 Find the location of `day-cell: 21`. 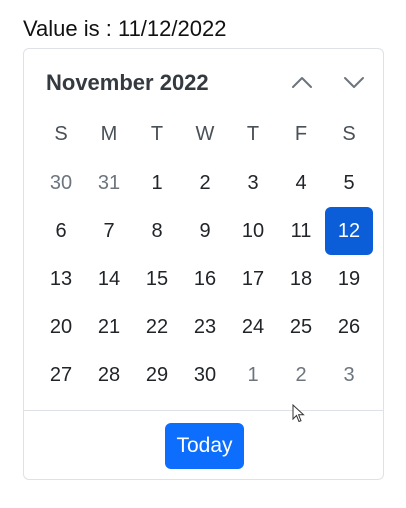

day-cell: 21 is located at coordinates (109, 327).